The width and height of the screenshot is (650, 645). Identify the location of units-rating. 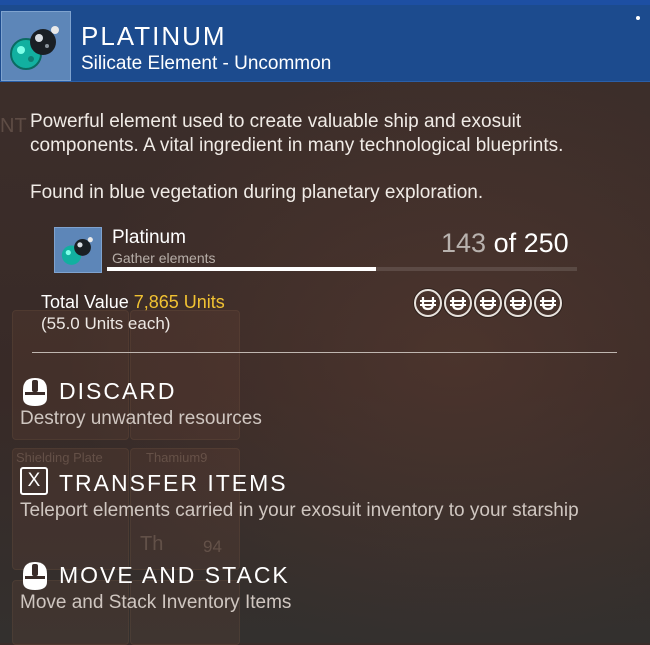
(488, 303).